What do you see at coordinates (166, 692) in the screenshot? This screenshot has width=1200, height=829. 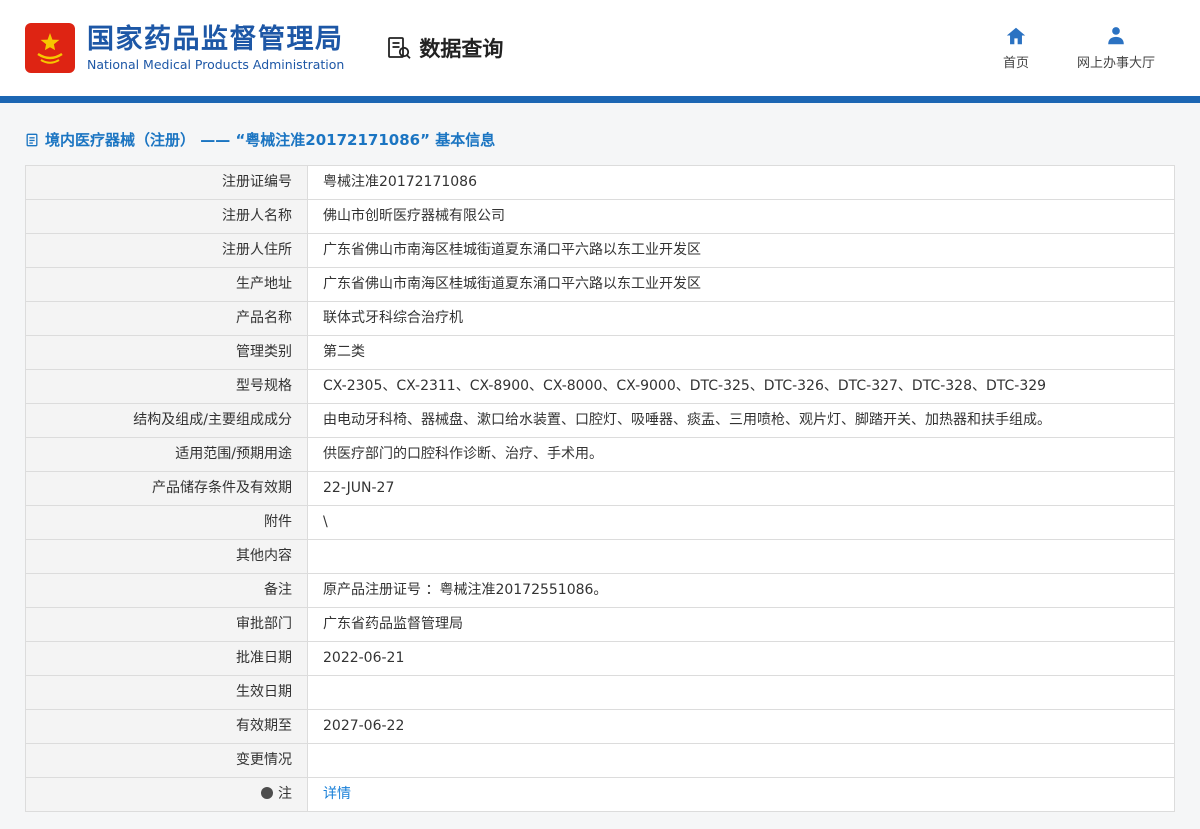 I see `field-label: 生效日期` at bounding box center [166, 692].